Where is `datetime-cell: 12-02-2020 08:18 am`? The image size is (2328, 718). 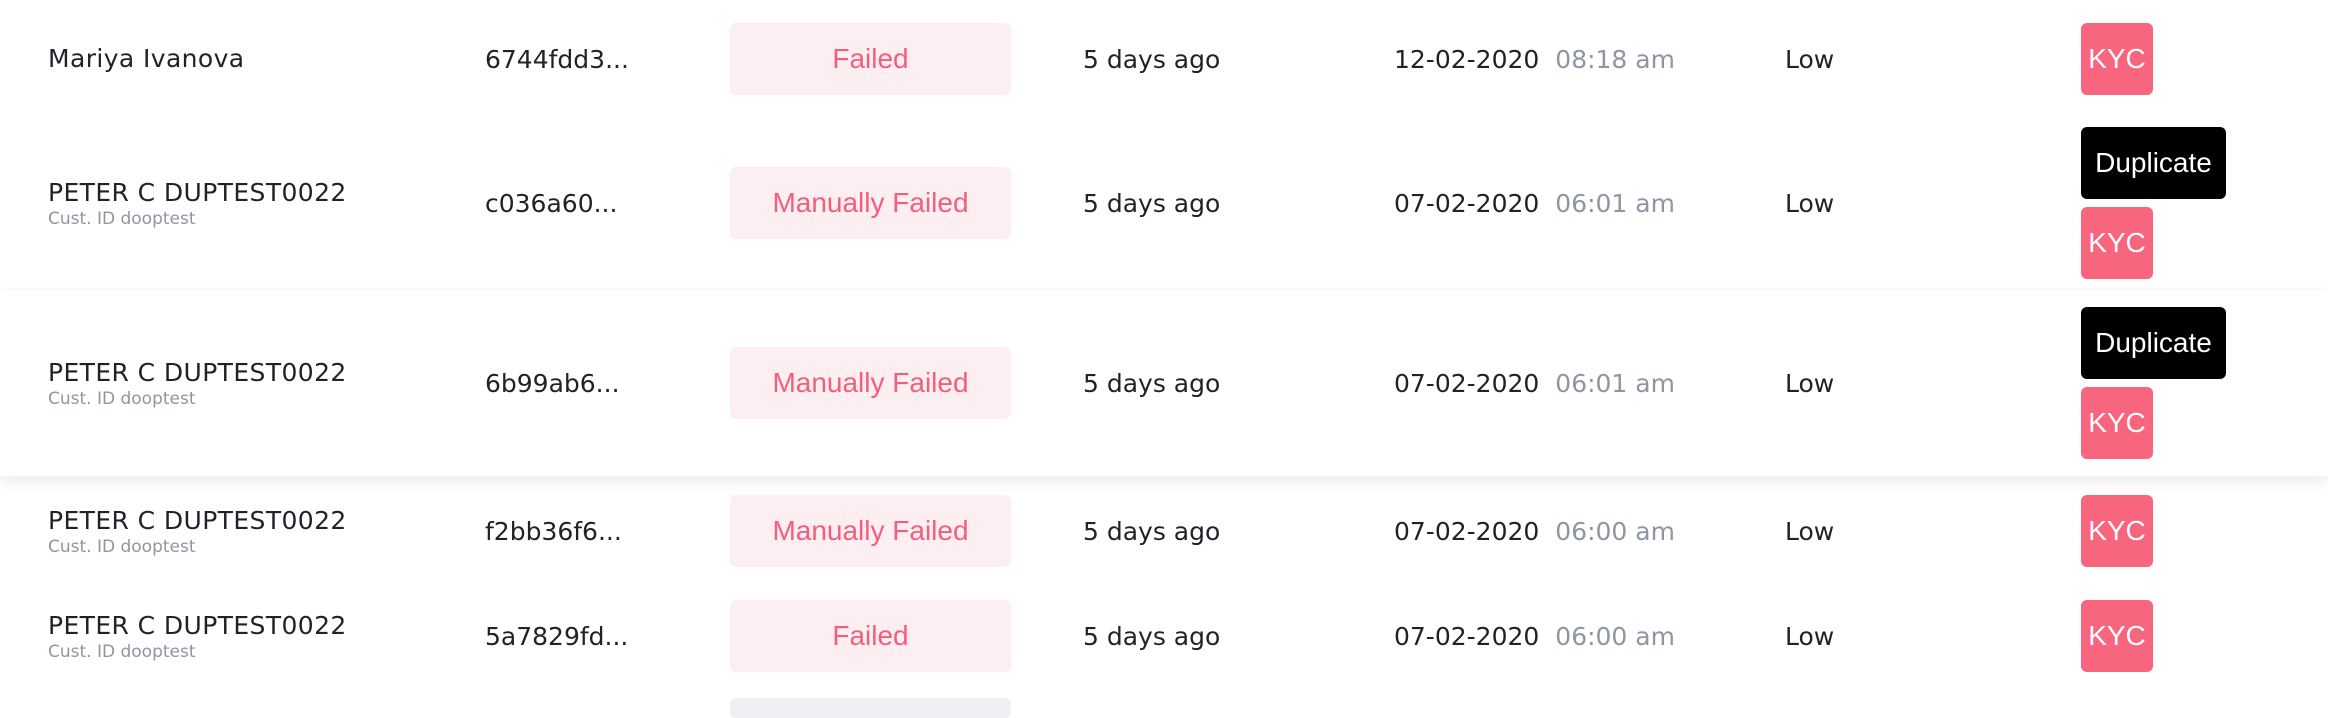 datetime-cell: 12-02-2020 08:18 am is located at coordinates (1564, 59).